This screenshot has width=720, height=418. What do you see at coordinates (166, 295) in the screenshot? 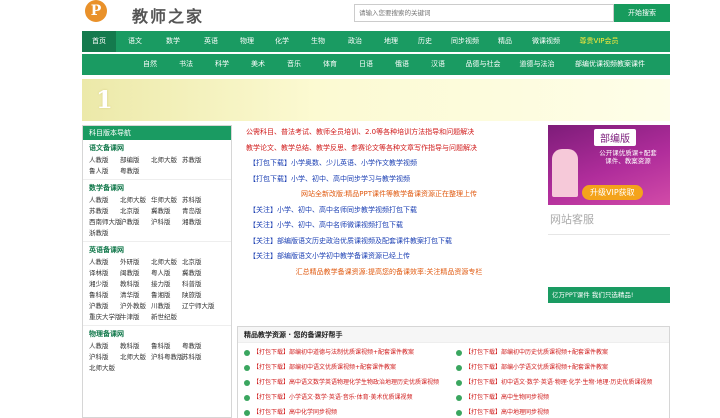
I see `version-link: 鲁湘版` at bounding box center [166, 295].